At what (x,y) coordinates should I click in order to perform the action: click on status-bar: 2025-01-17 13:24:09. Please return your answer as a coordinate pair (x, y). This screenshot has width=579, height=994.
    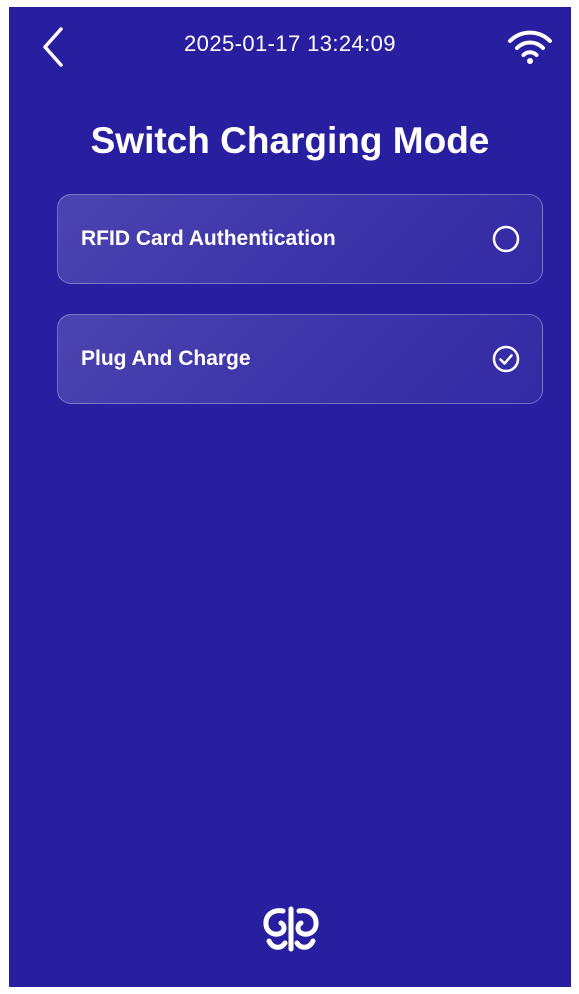
    Looking at the image, I should click on (290, 46).